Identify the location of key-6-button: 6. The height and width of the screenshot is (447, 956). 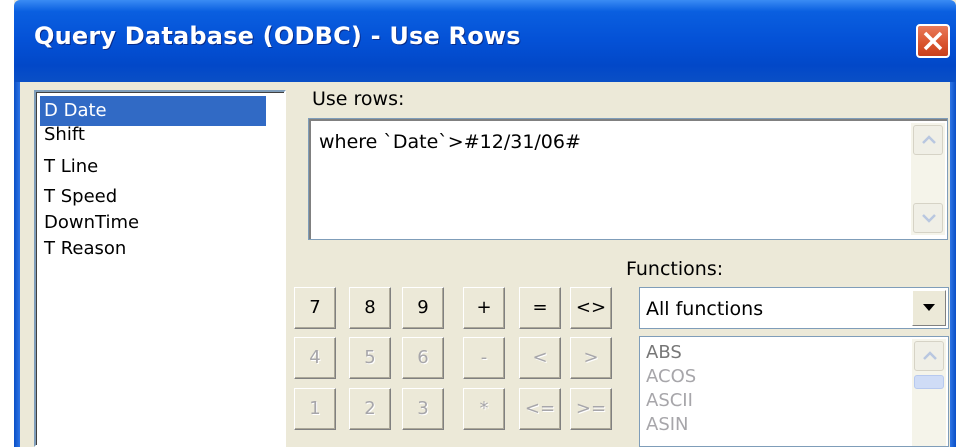
(423, 358).